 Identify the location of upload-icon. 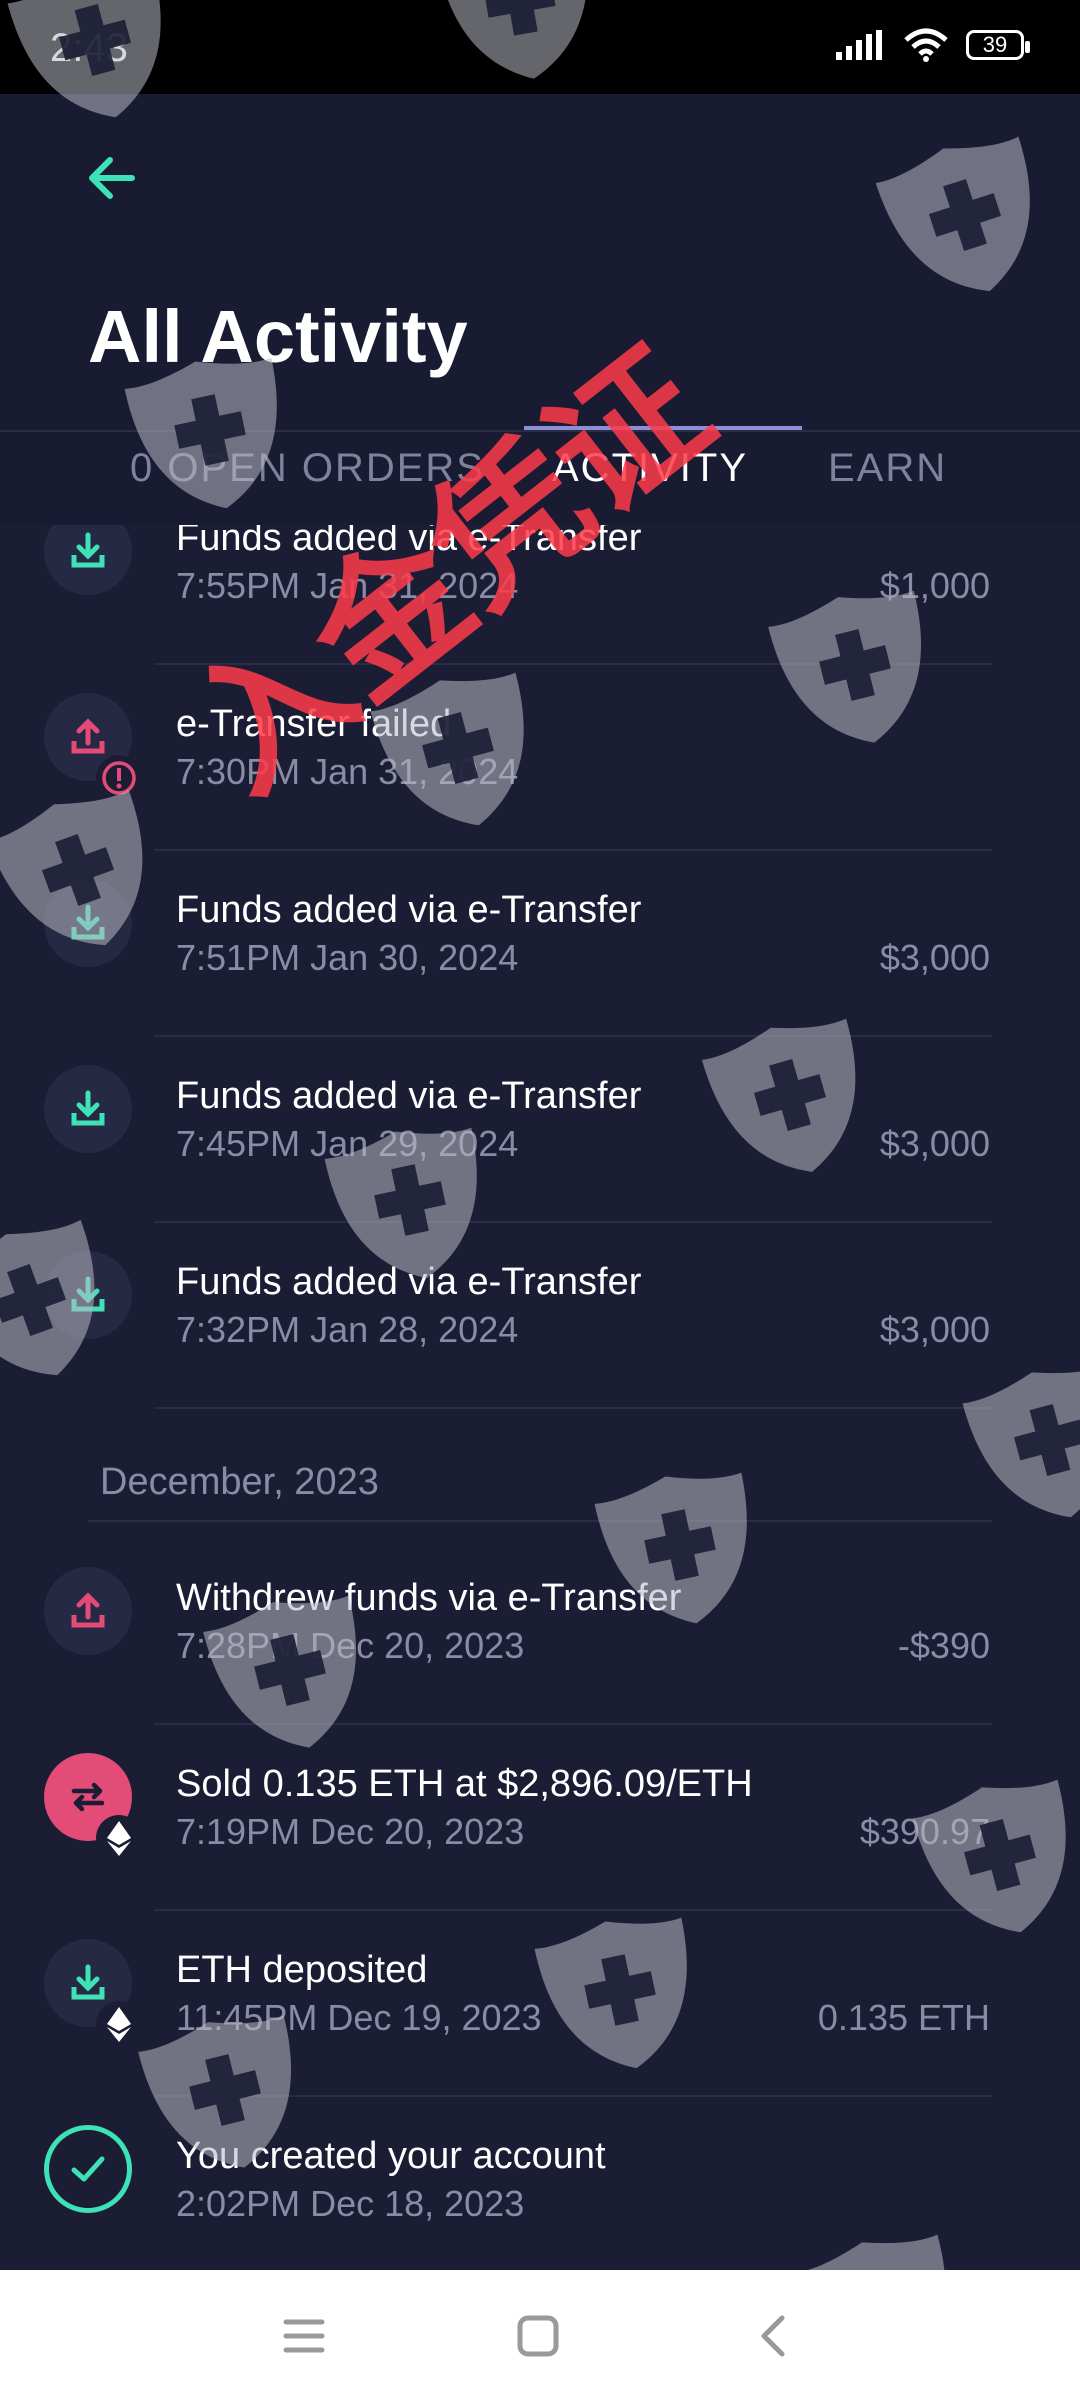
(88, 1611).